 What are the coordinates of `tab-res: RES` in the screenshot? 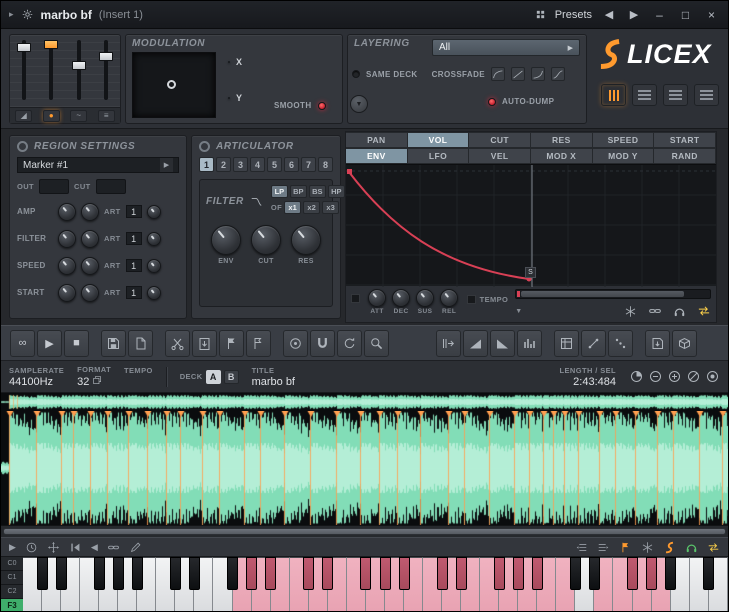 It's located at (562, 140).